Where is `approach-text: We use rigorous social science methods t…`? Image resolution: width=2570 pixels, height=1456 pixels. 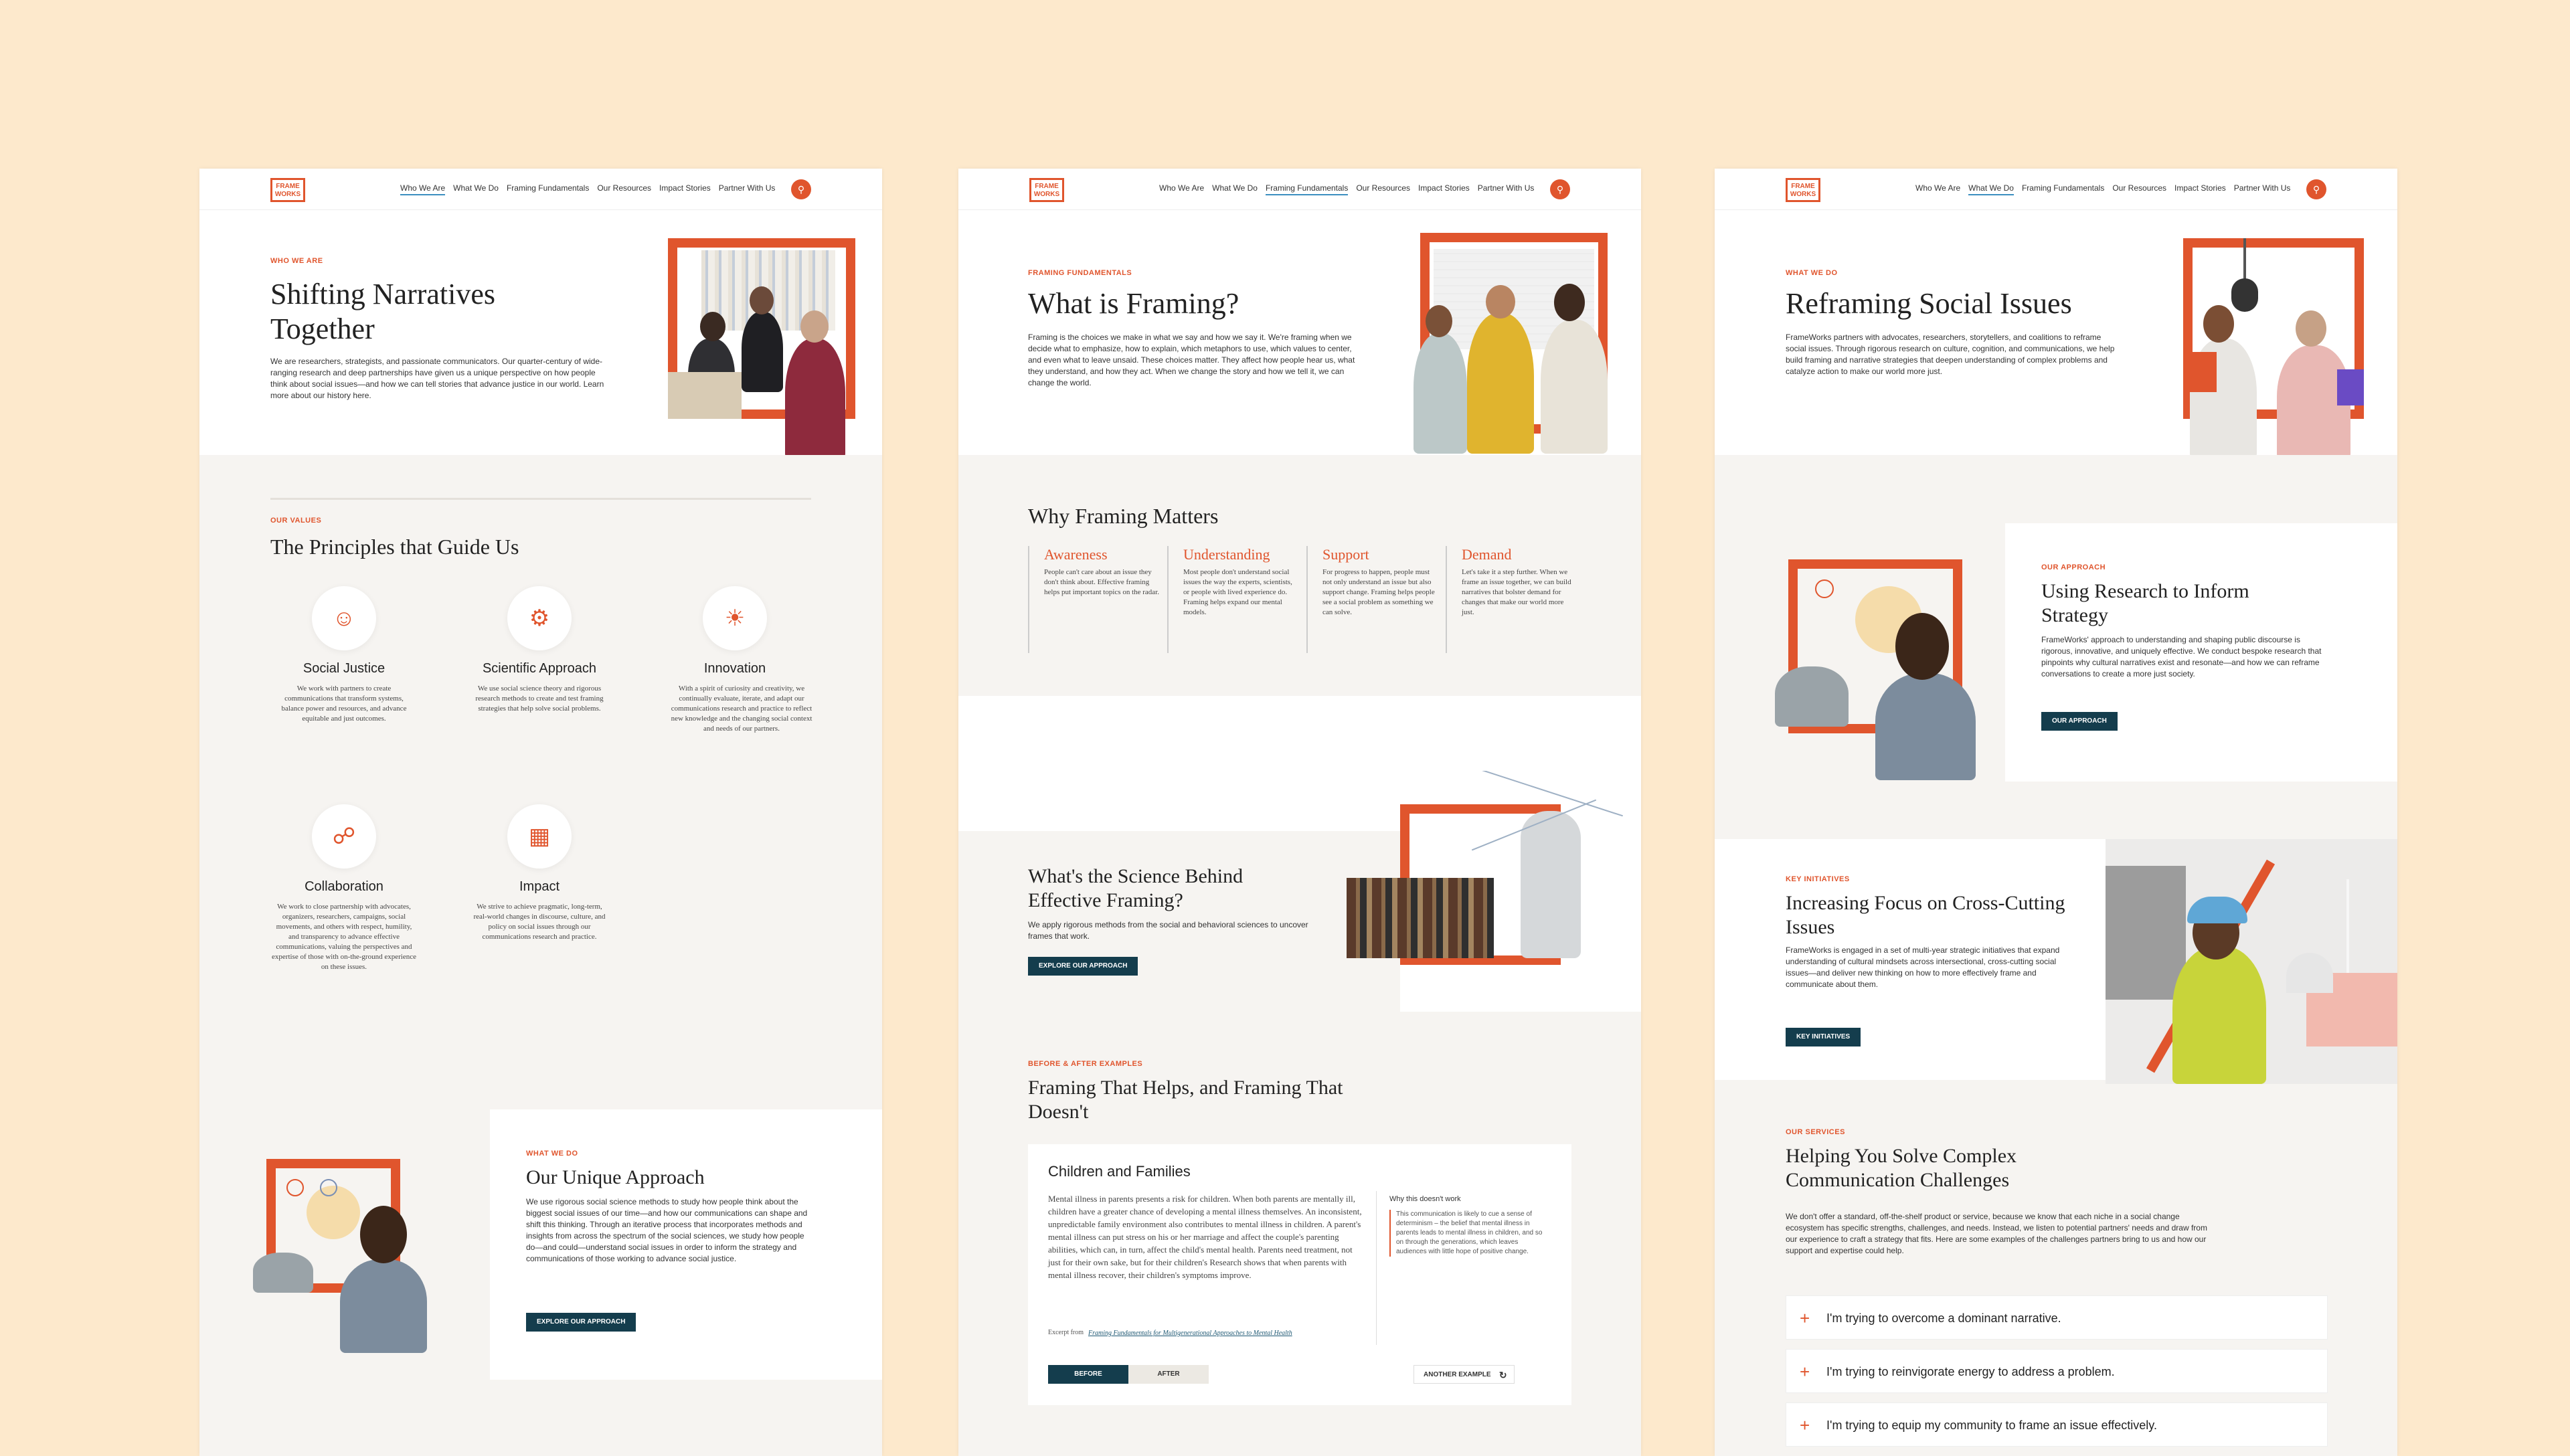 approach-text: We use rigorous social science methods t… is located at coordinates (667, 1230).